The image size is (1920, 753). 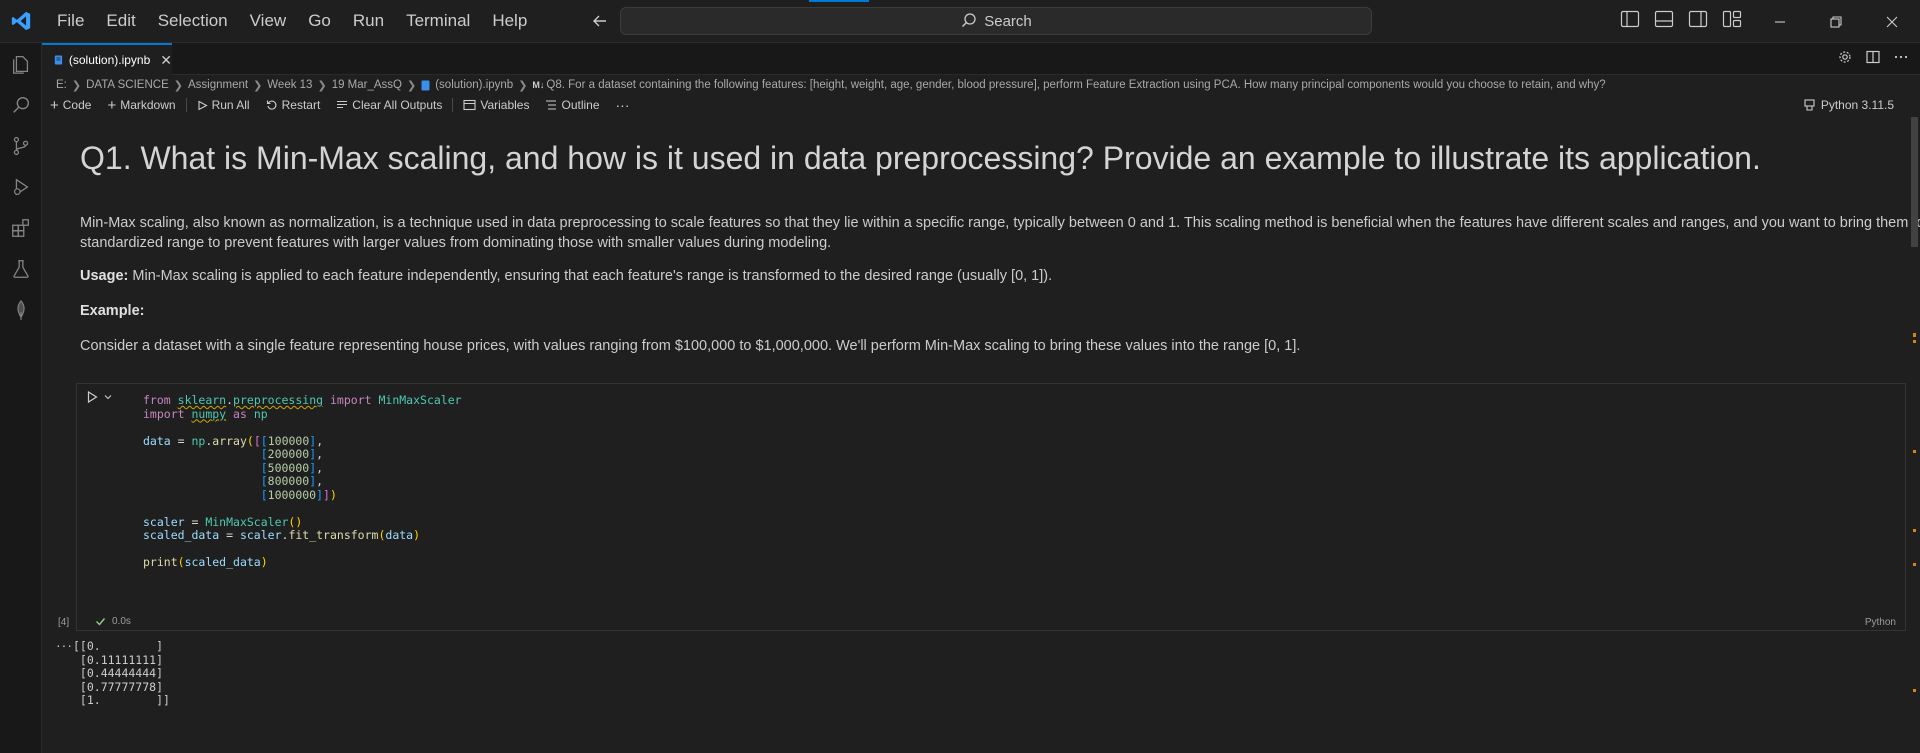 What do you see at coordinates (438, 21) in the screenshot?
I see `menu-terminal: Terminal` at bounding box center [438, 21].